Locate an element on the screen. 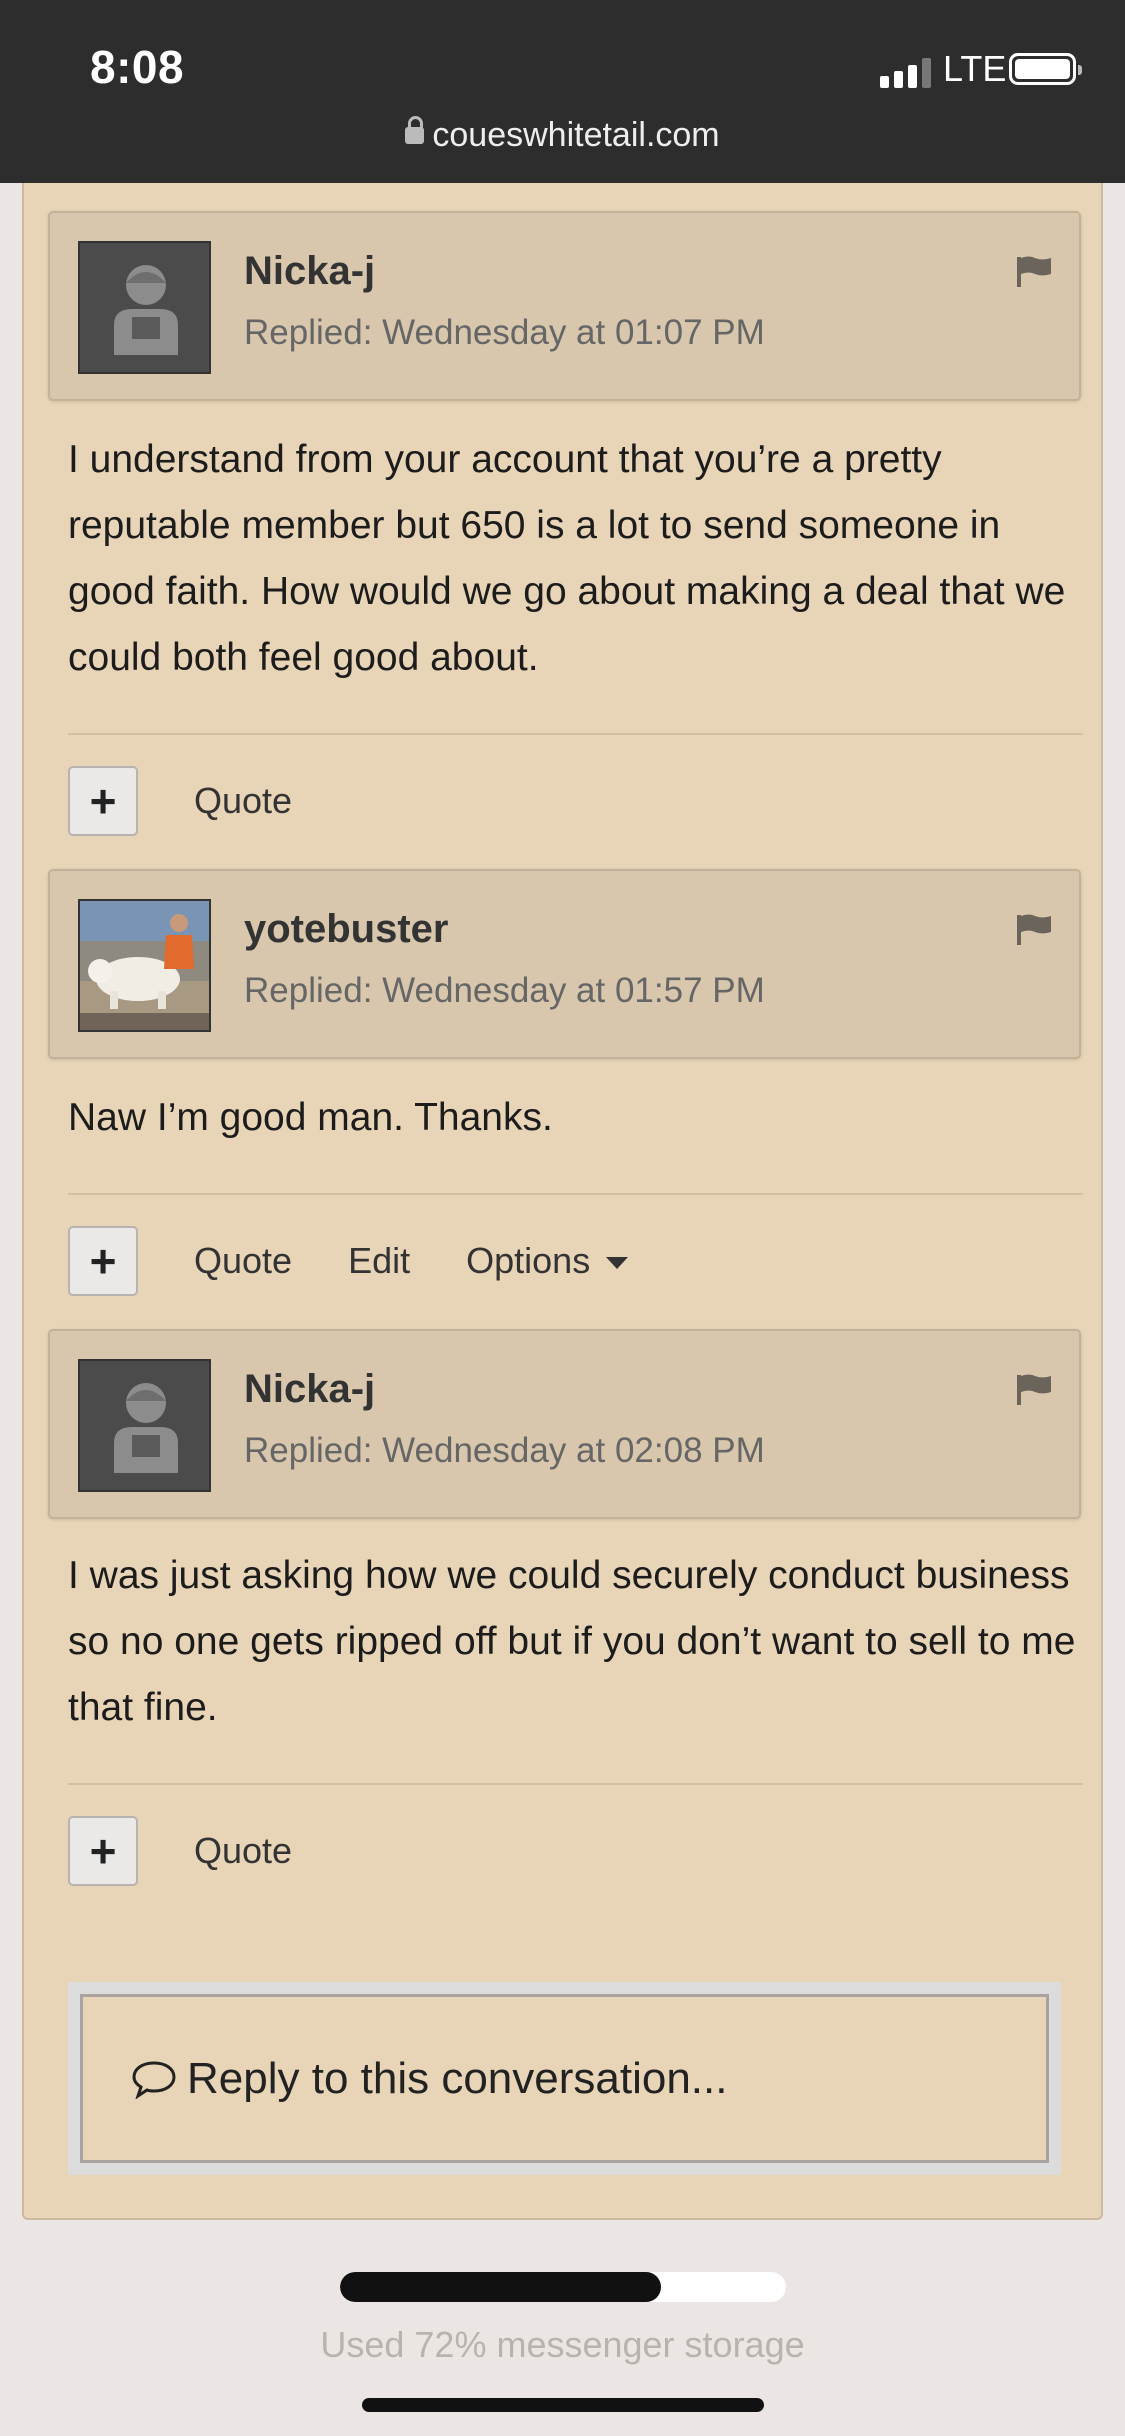 This screenshot has height=2436, width=1125. network-type: LTE is located at coordinates (975, 68).